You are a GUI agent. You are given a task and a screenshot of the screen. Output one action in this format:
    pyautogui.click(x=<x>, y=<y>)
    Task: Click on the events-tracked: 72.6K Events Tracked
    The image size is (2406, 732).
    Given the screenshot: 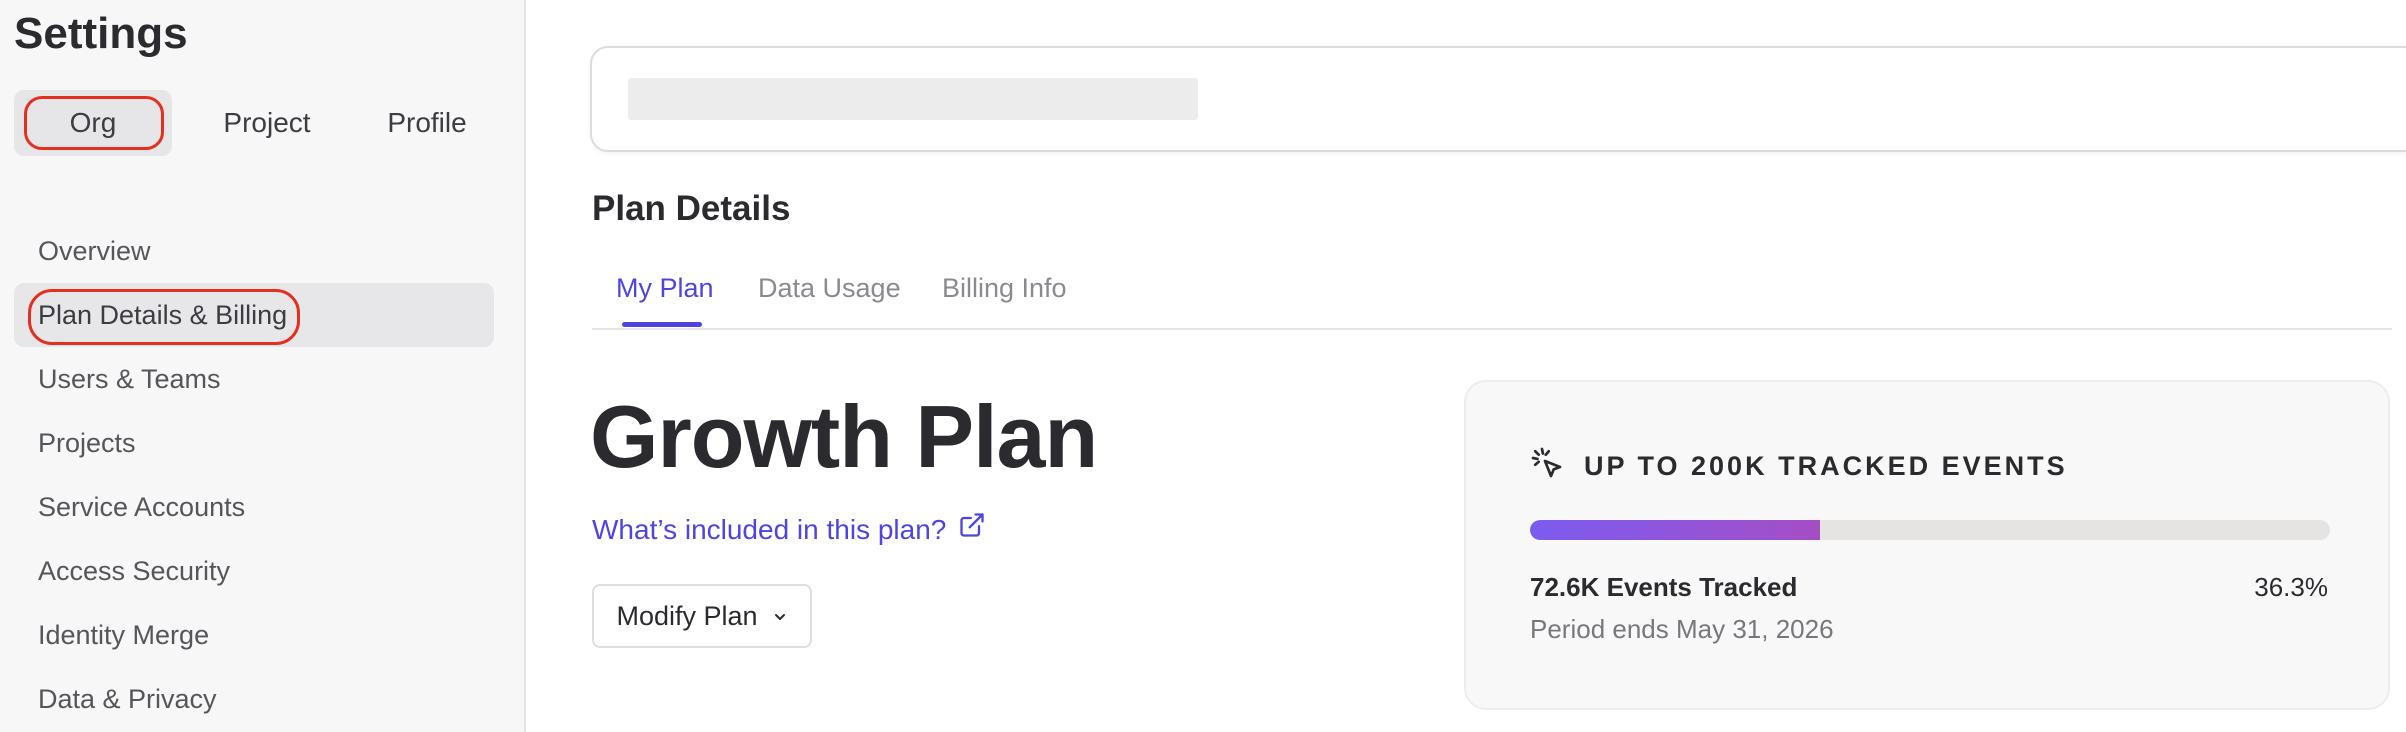 What is the action you would take?
    pyautogui.click(x=1664, y=587)
    